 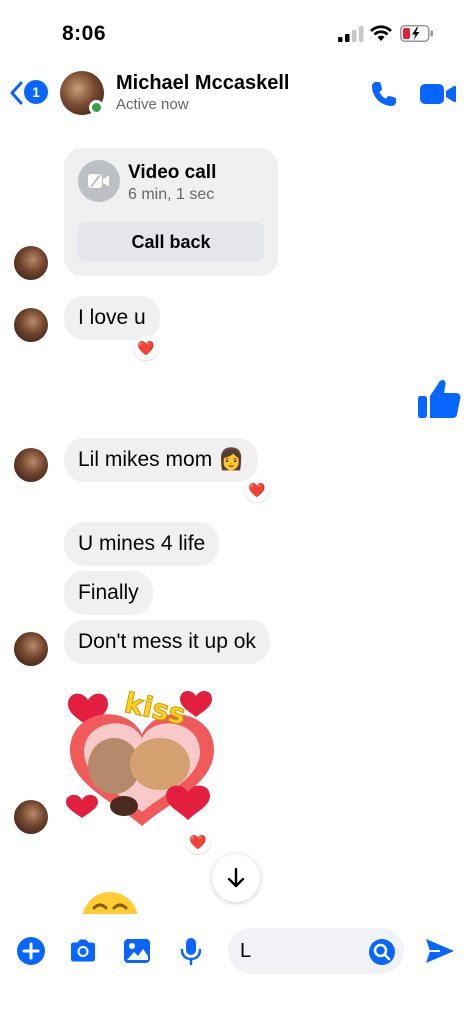 What do you see at coordinates (416, 33) in the screenshot?
I see `battery-icon` at bounding box center [416, 33].